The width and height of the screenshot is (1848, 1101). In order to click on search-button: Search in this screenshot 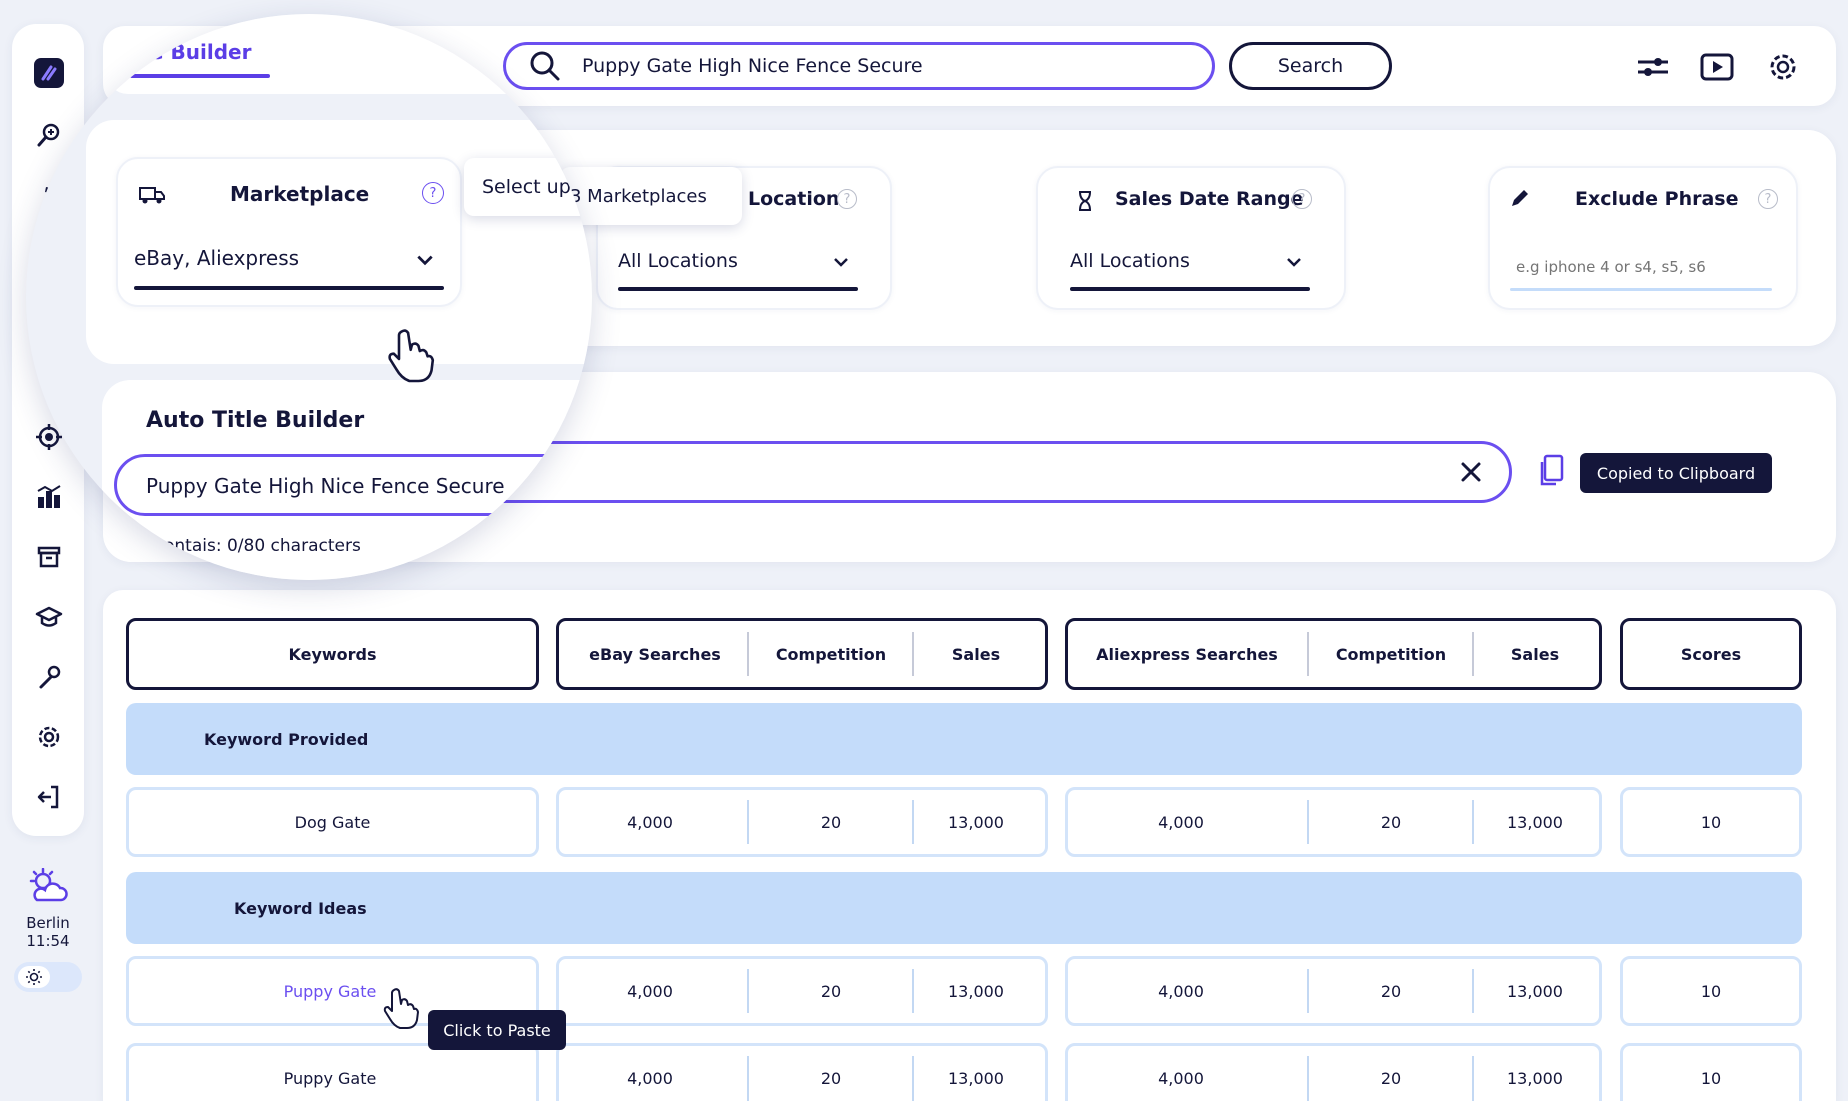, I will do `click(1310, 66)`.